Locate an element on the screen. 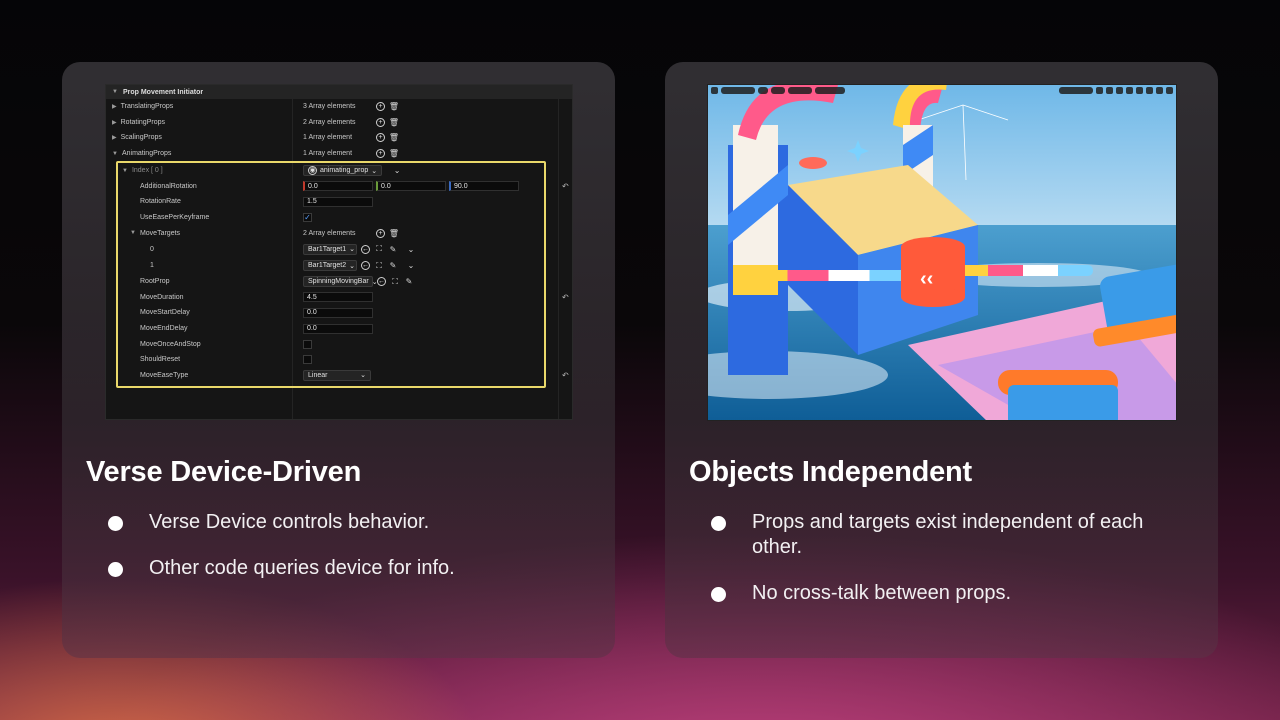 The width and height of the screenshot is (1280, 720). use-ease-checkbox: ✓ is located at coordinates (307, 218).